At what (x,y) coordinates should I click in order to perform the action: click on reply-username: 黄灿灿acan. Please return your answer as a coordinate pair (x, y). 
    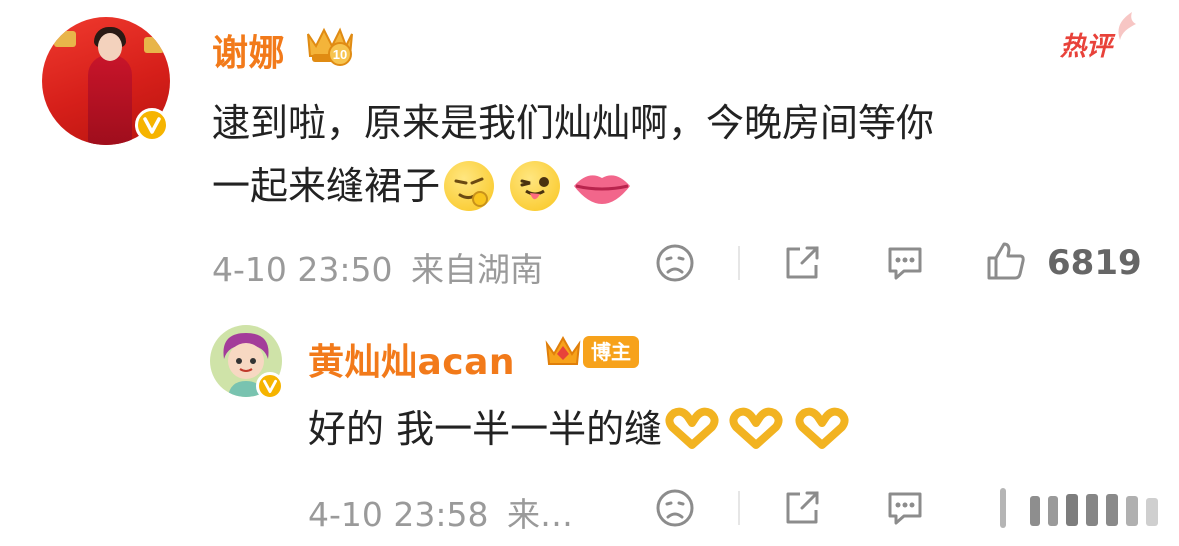
    Looking at the image, I should click on (411, 359).